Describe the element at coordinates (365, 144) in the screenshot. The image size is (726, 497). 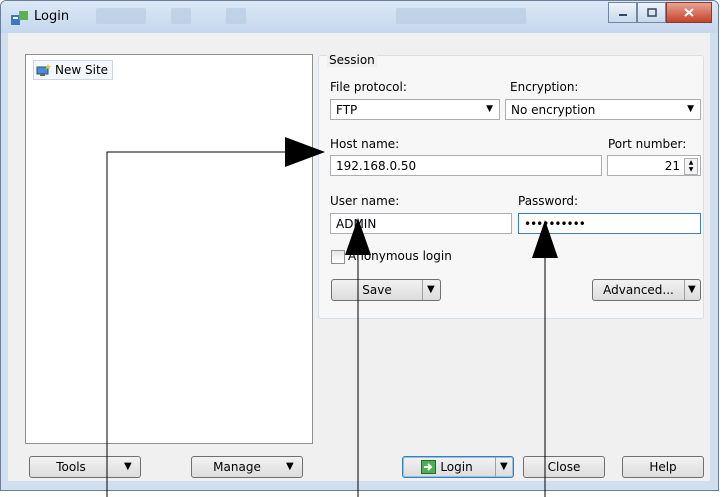
I see `host-name-label: Host name:` at that location.